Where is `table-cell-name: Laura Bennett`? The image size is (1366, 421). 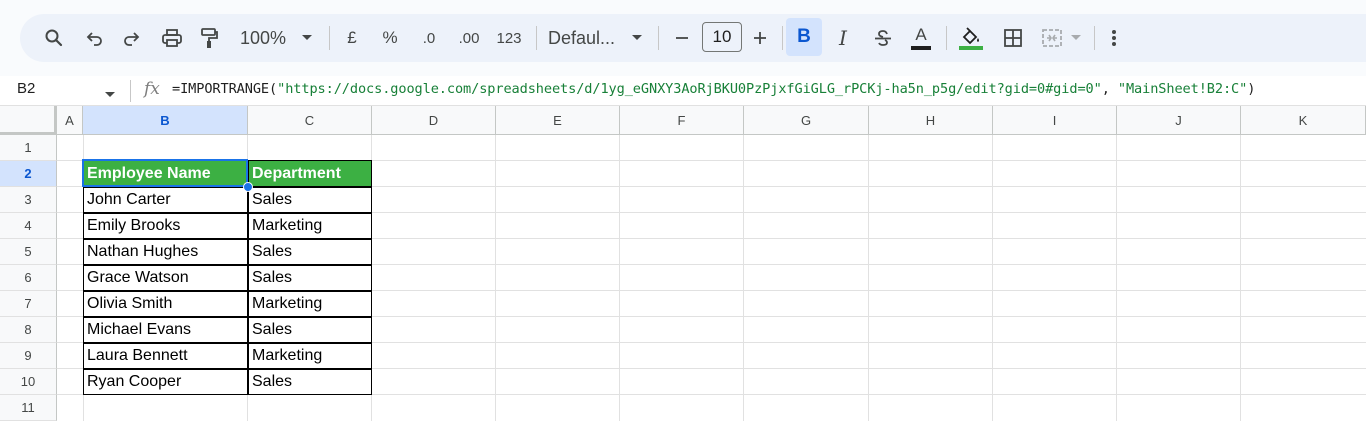
table-cell-name: Laura Bennett is located at coordinates (165, 356).